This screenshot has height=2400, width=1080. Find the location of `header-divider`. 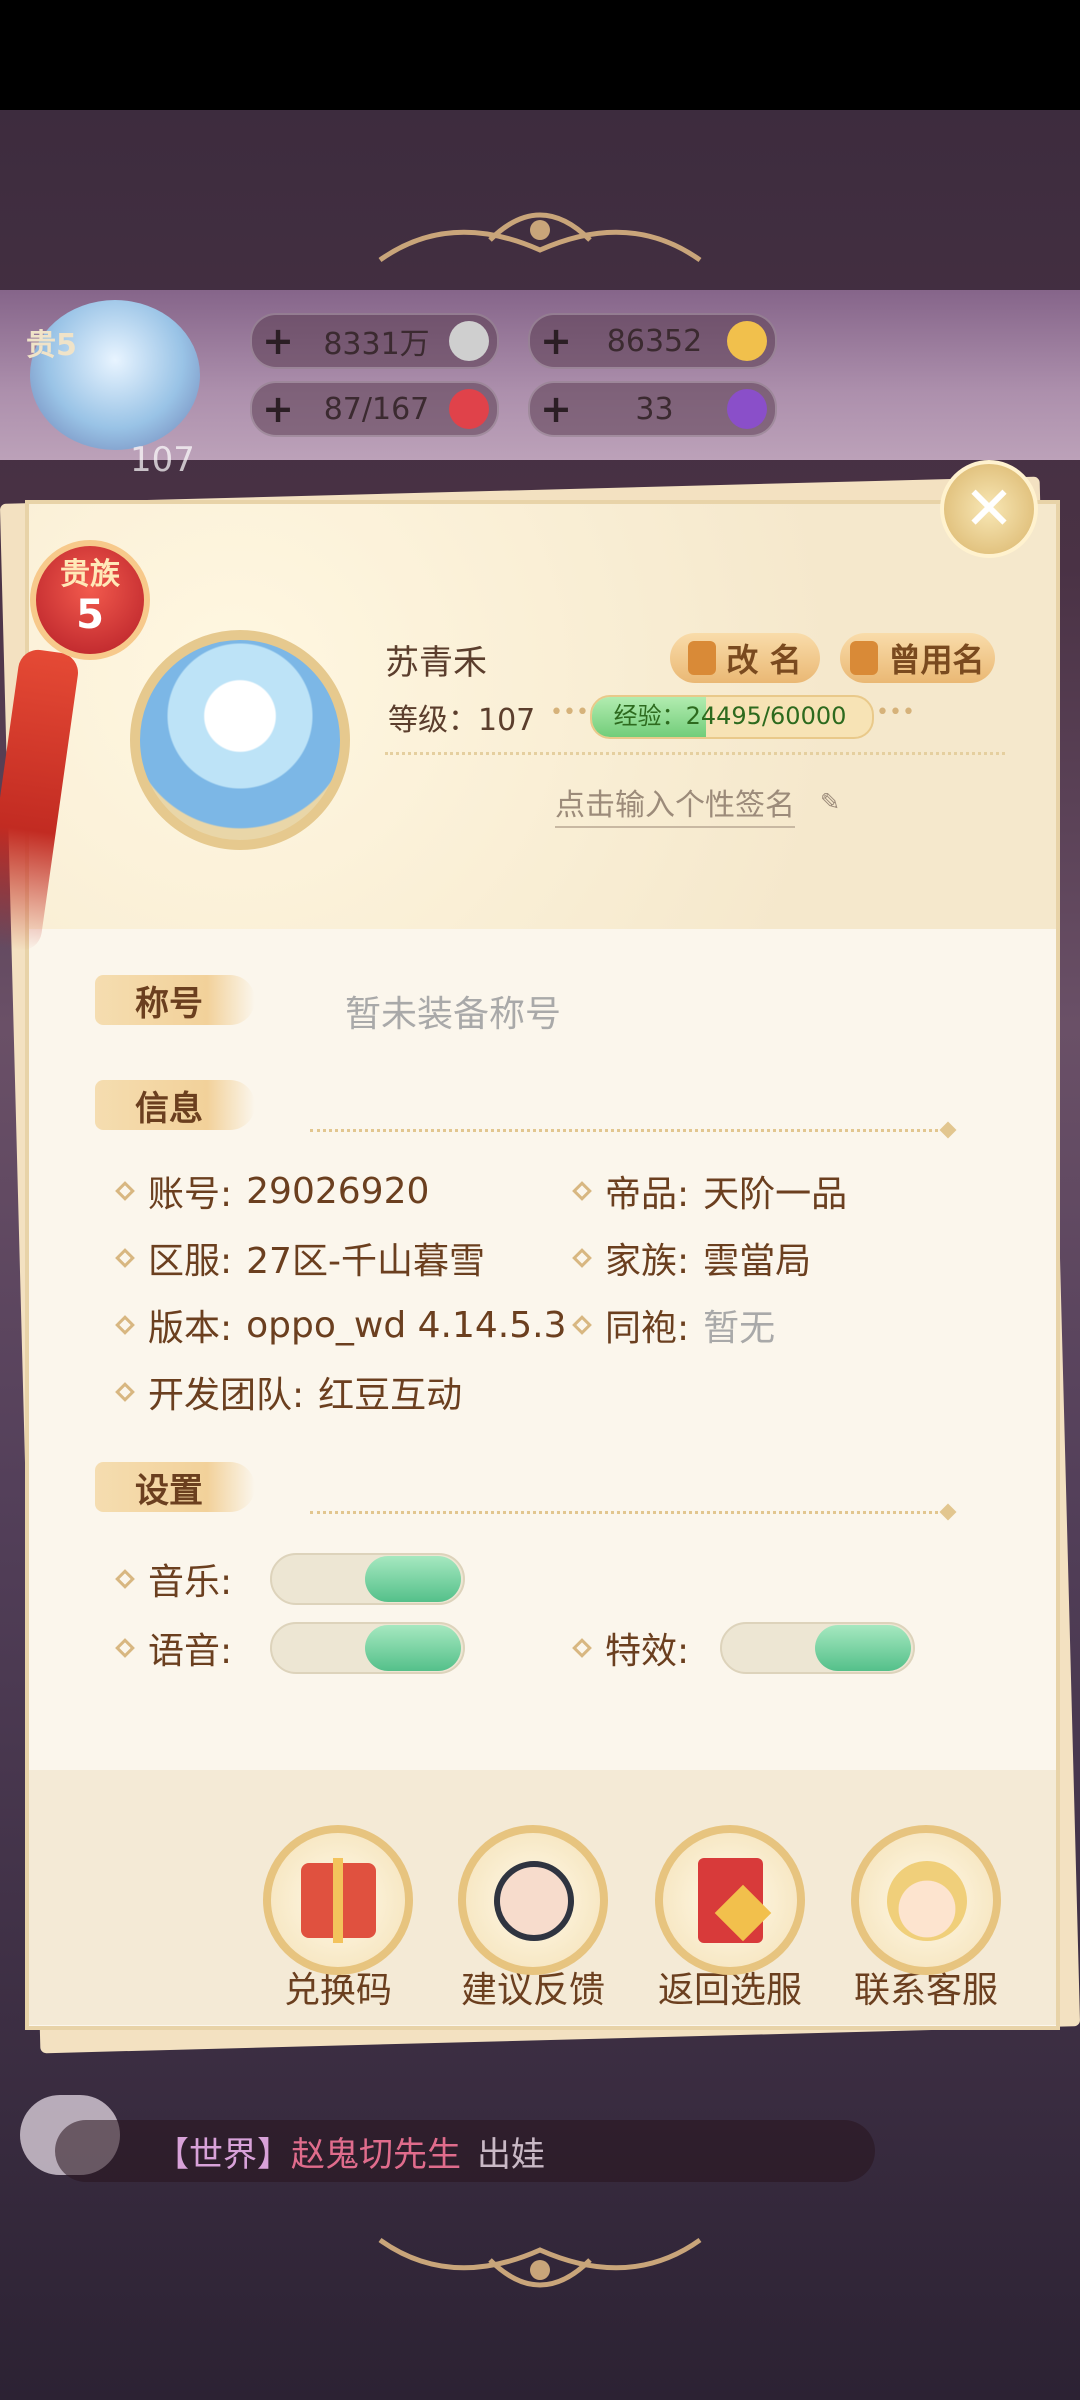

header-divider is located at coordinates (695, 753).